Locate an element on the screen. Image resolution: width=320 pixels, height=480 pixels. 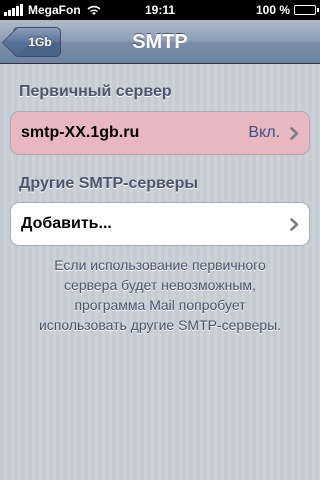
primary-server-status: Вкл. is located at coordinates (264, 132).